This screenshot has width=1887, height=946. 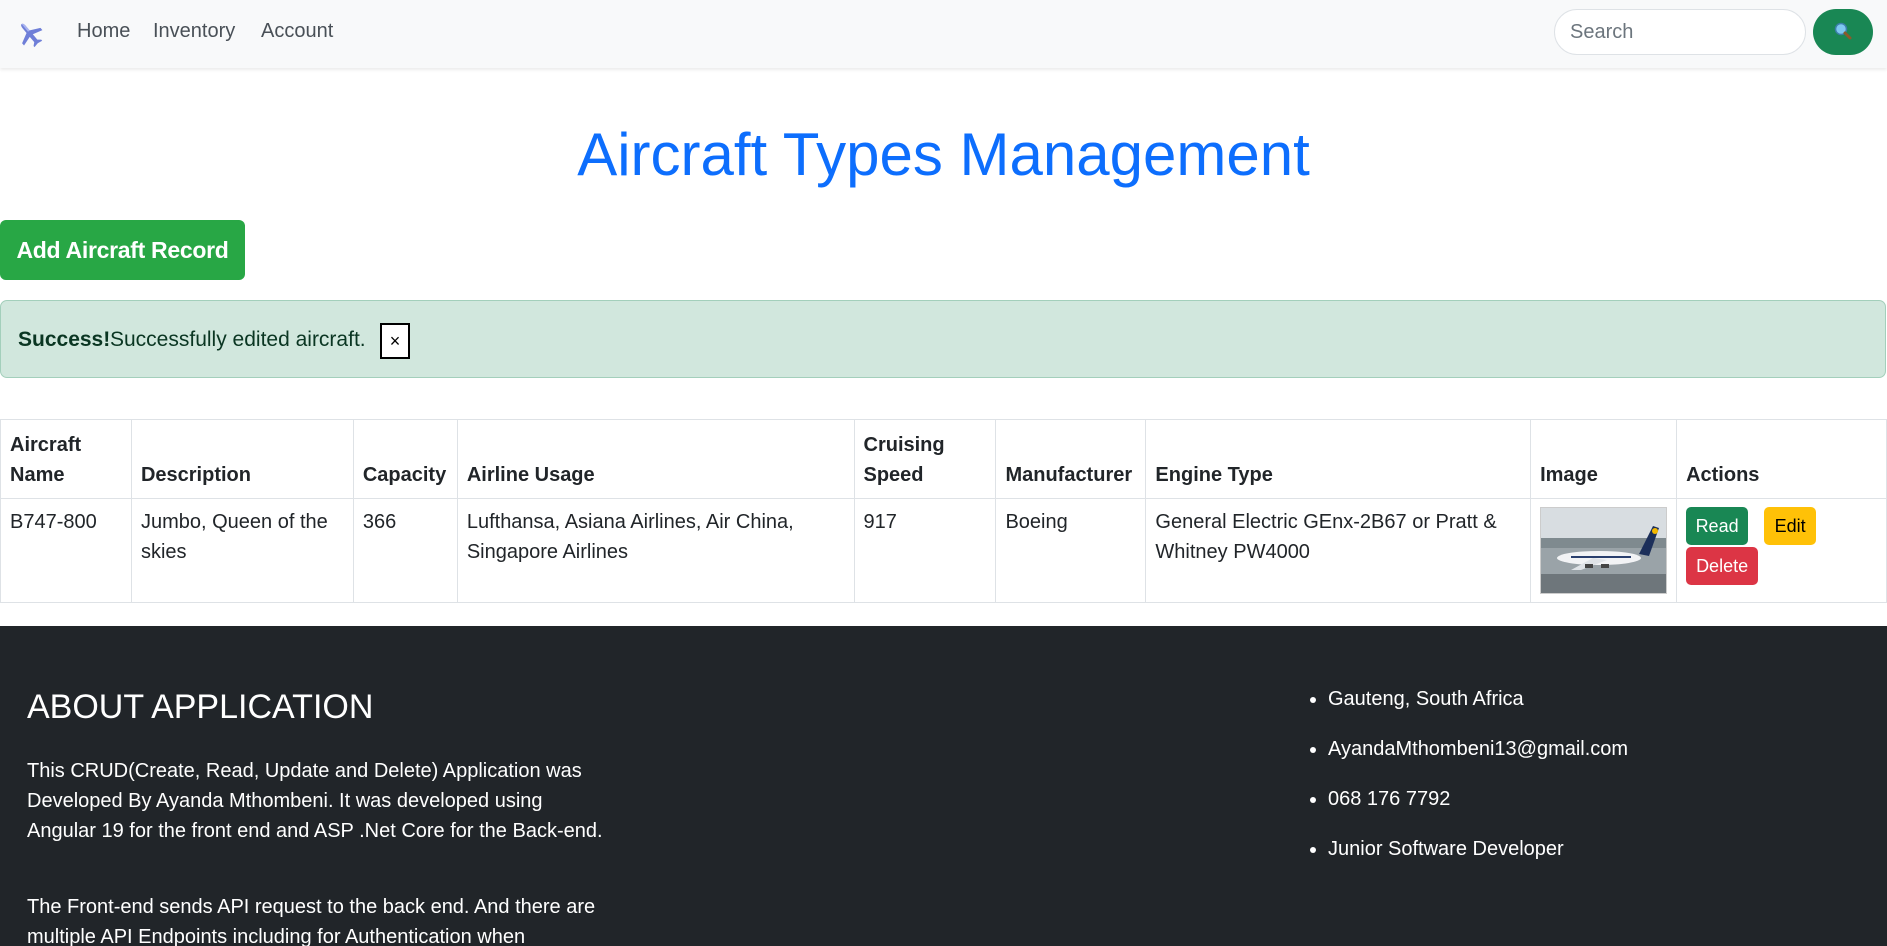 I want to click on magnifier-icon, so click(x=1843, y=32).